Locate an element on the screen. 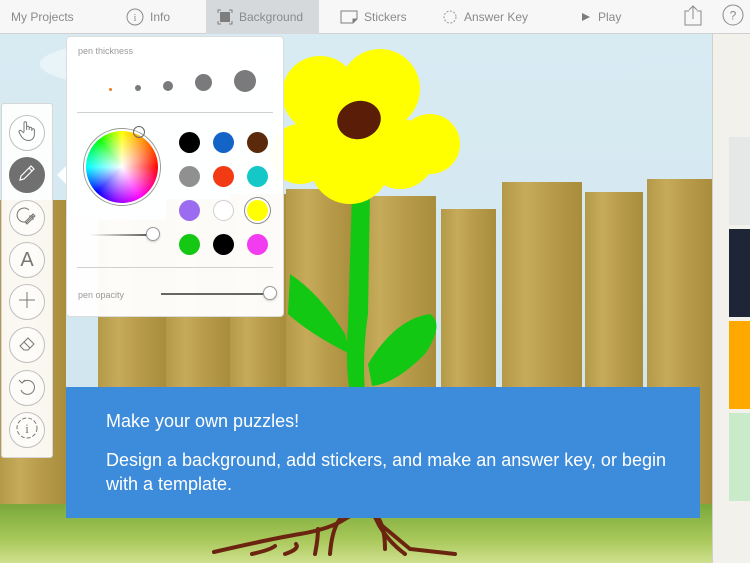  tab-info: i Info is located at coordinates (148, 17).